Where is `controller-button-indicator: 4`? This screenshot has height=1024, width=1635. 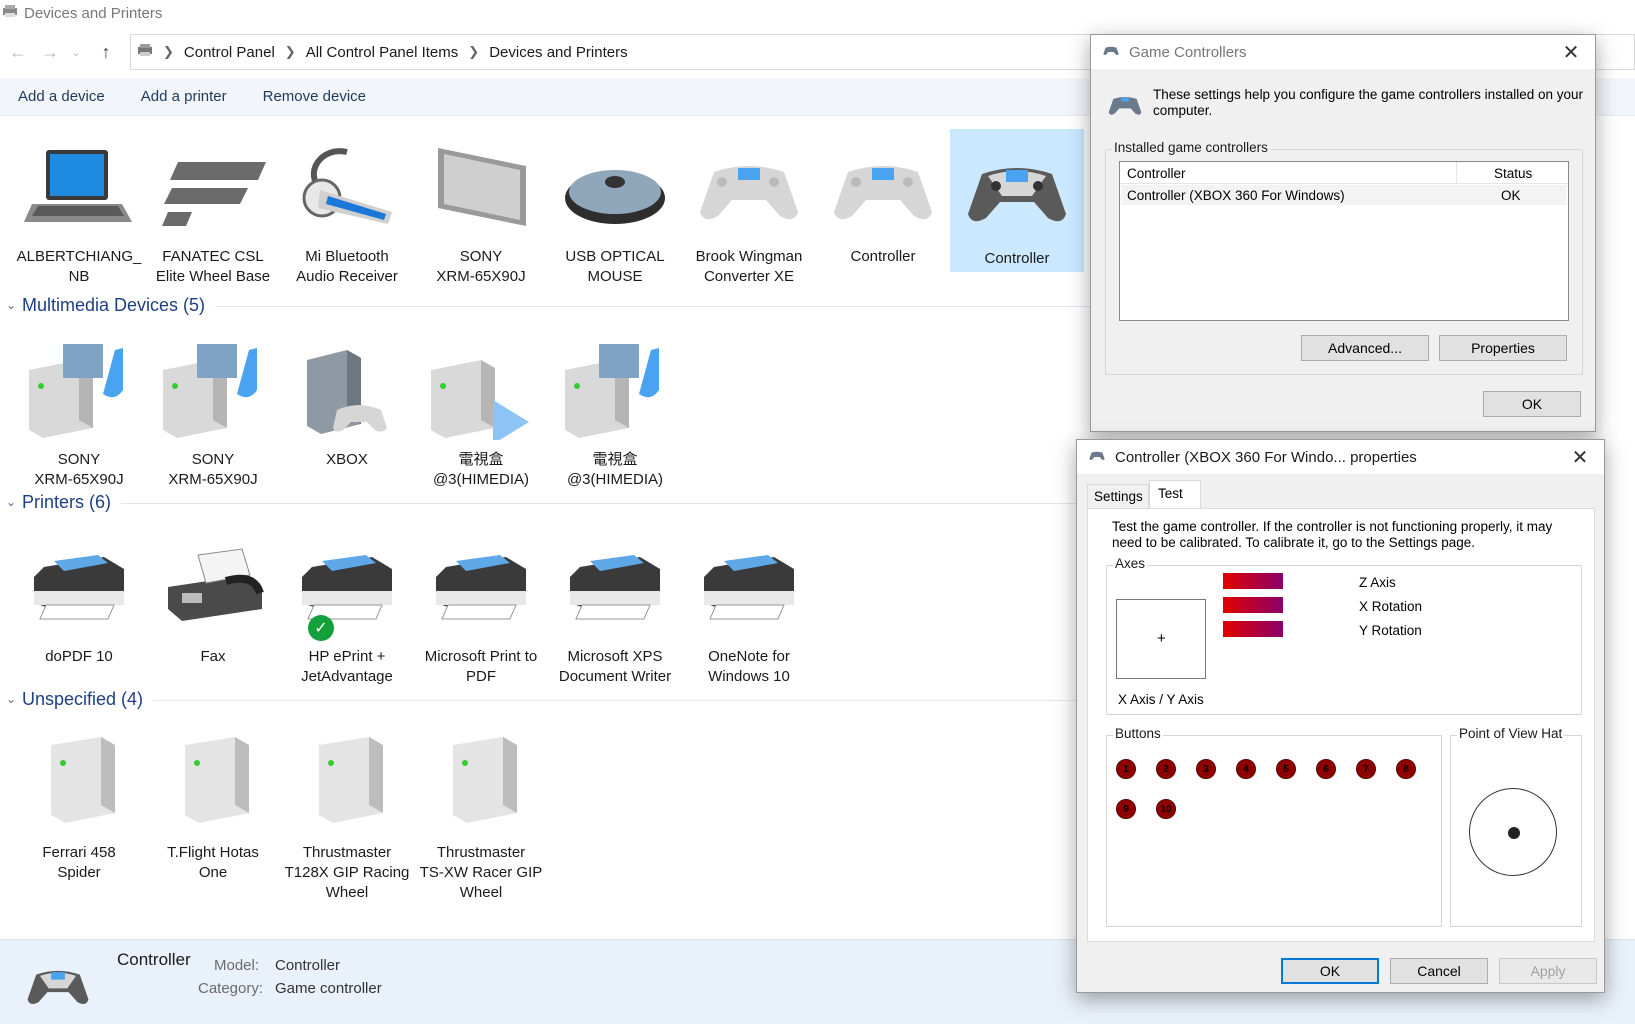
controller-button-indicator: 4 is located at coordinates (1246, 769).